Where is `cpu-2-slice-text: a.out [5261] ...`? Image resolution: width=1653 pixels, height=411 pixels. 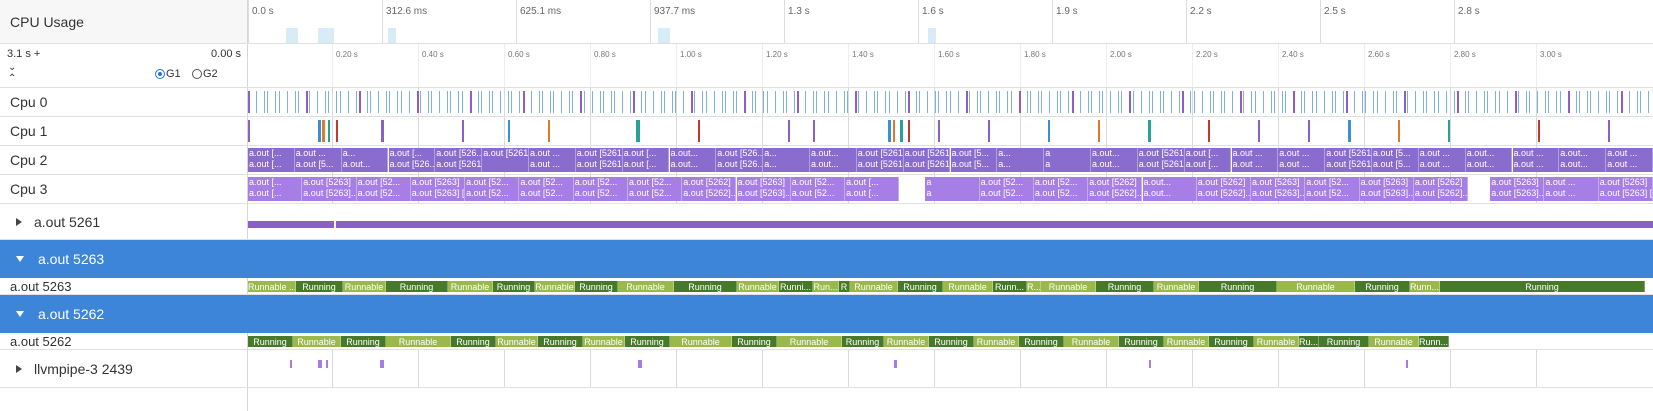 cpu-2-slice-text: a.out [5261] ... is located at coordinates (927, 164).